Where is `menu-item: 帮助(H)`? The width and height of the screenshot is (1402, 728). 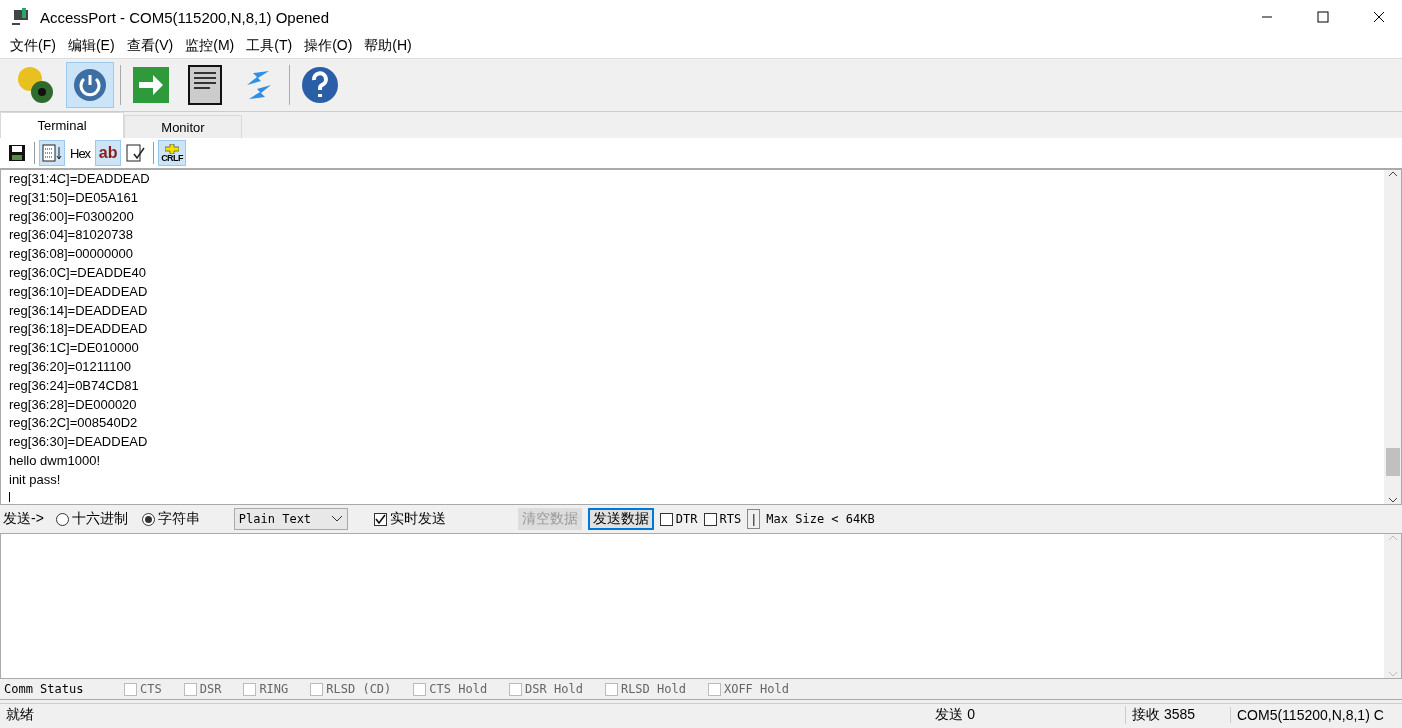
menu-item: 帮助(H) is located at coordinates (388, 46).